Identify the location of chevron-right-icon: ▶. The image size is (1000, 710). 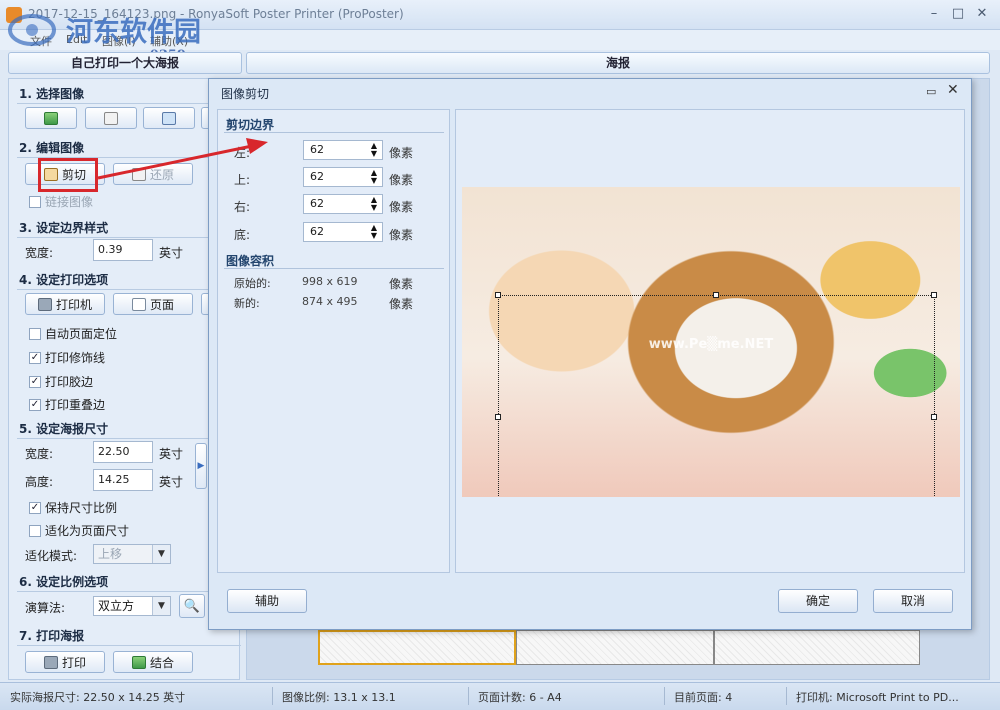
(201, 466).